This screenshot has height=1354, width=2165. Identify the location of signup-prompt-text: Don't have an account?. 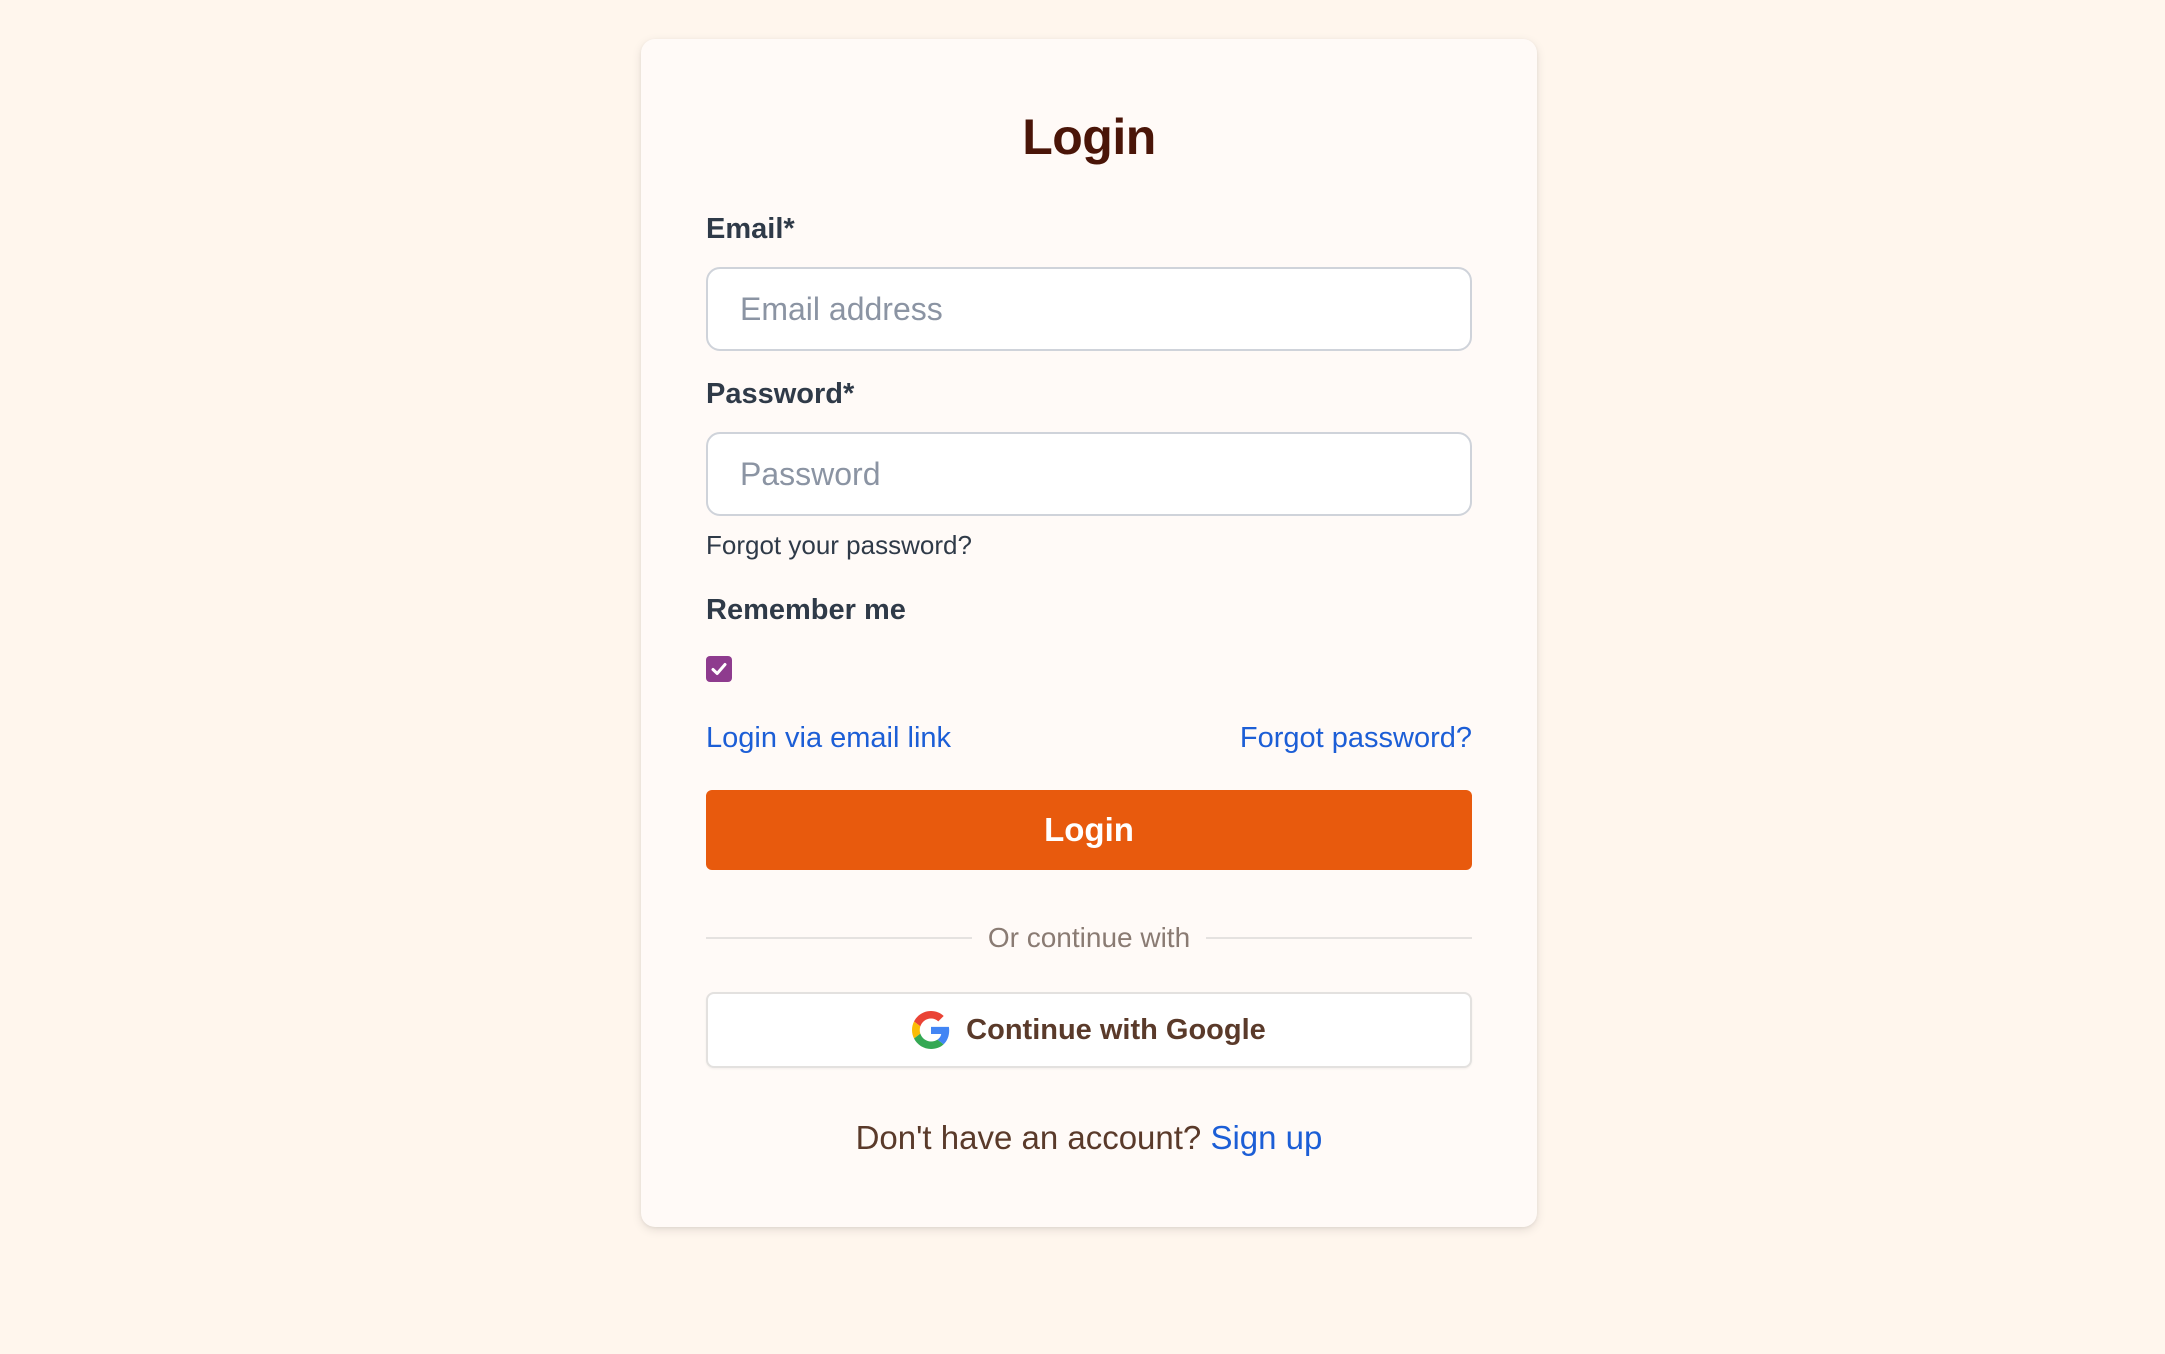
(1028, 1137).